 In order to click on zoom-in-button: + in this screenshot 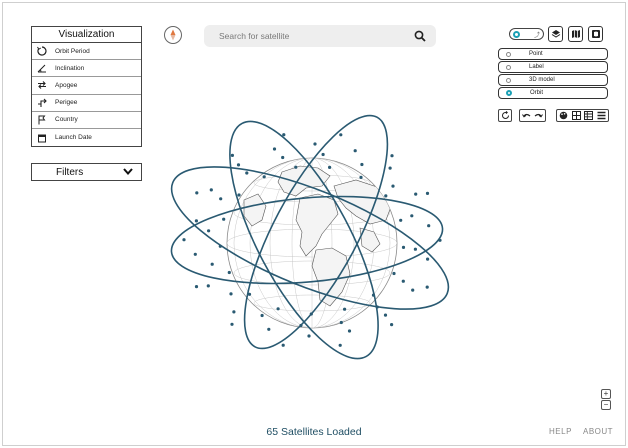, I will do `click(606, 394)`.